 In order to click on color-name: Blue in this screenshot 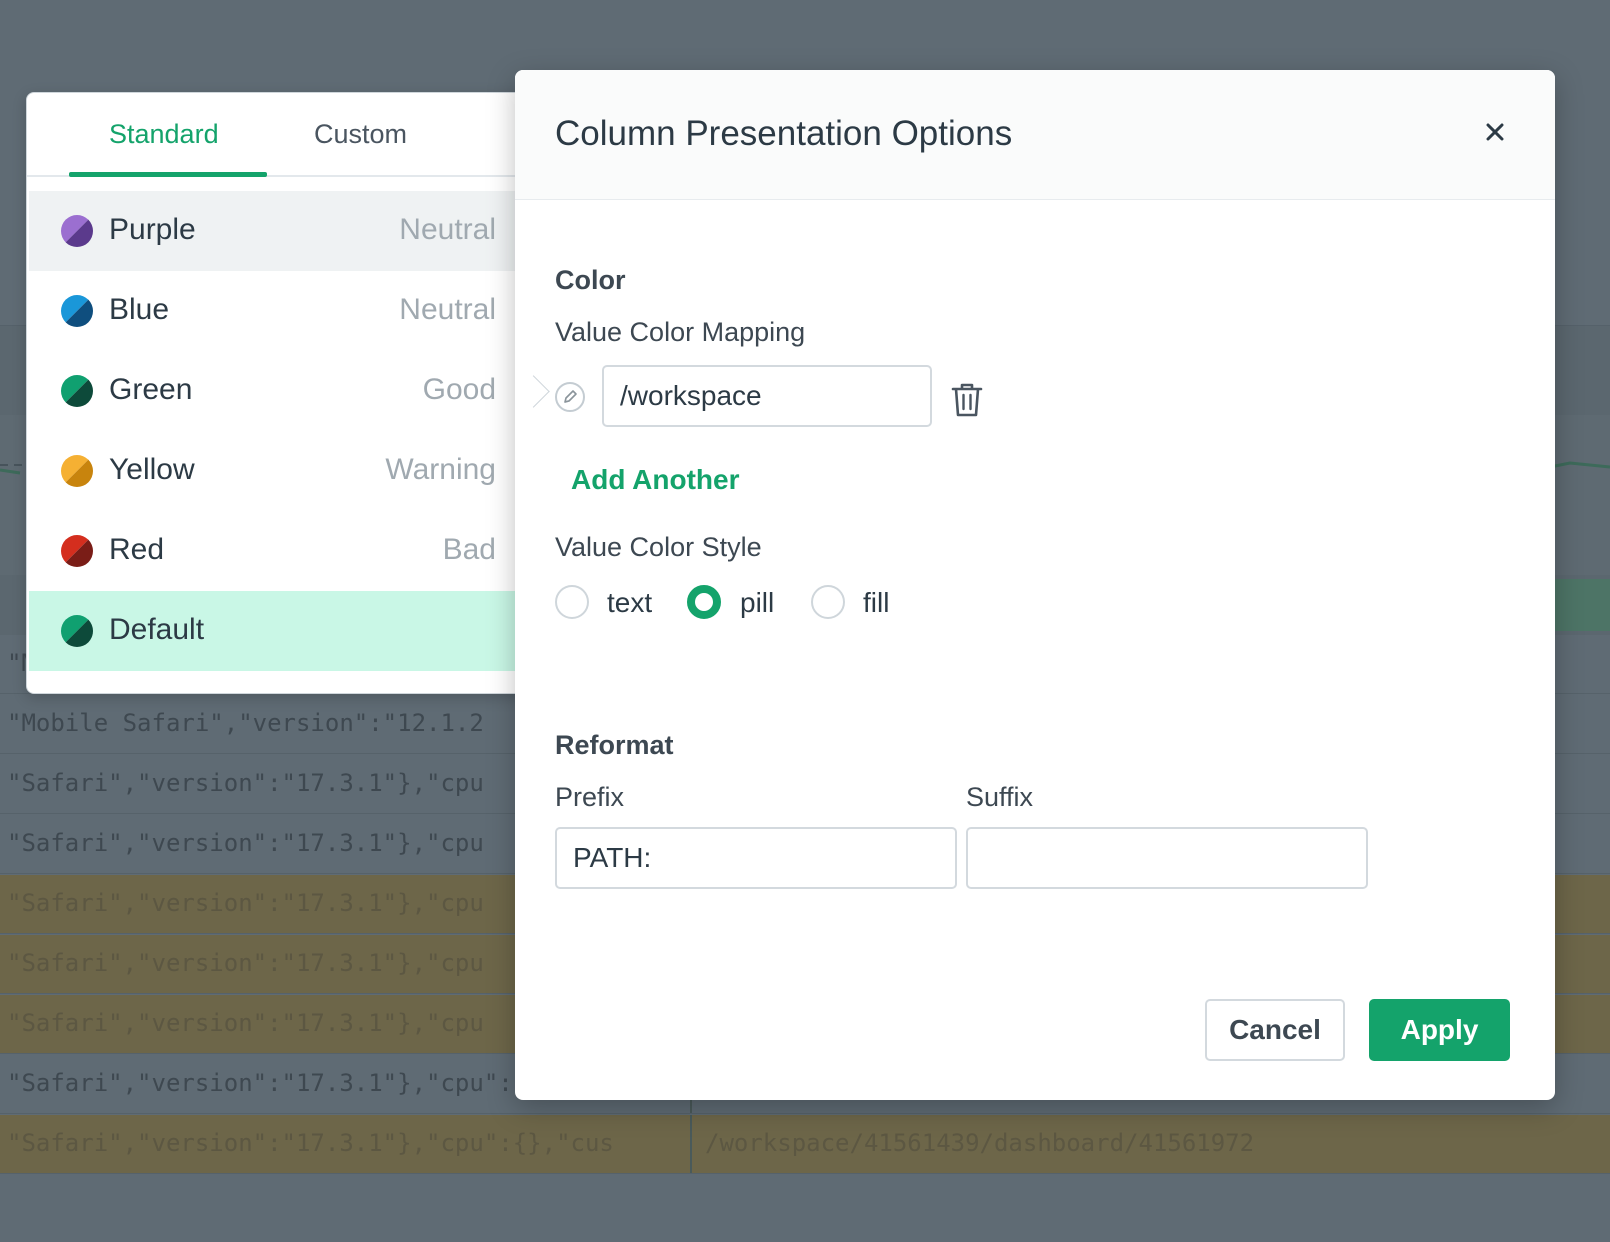, I will do `click(139, 309)`.